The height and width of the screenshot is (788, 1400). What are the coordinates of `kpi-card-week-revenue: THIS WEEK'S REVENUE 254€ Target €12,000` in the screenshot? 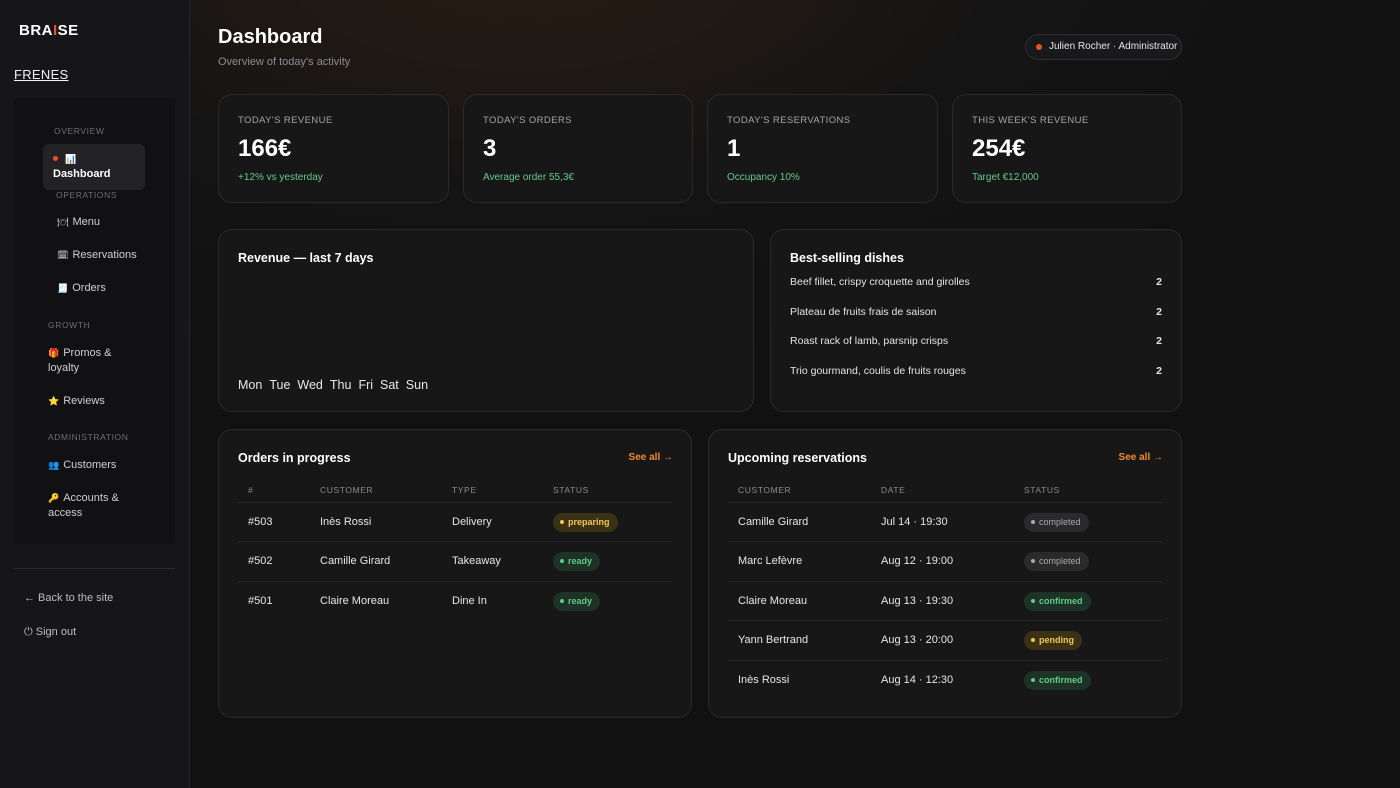 It's located at (1067, 148).